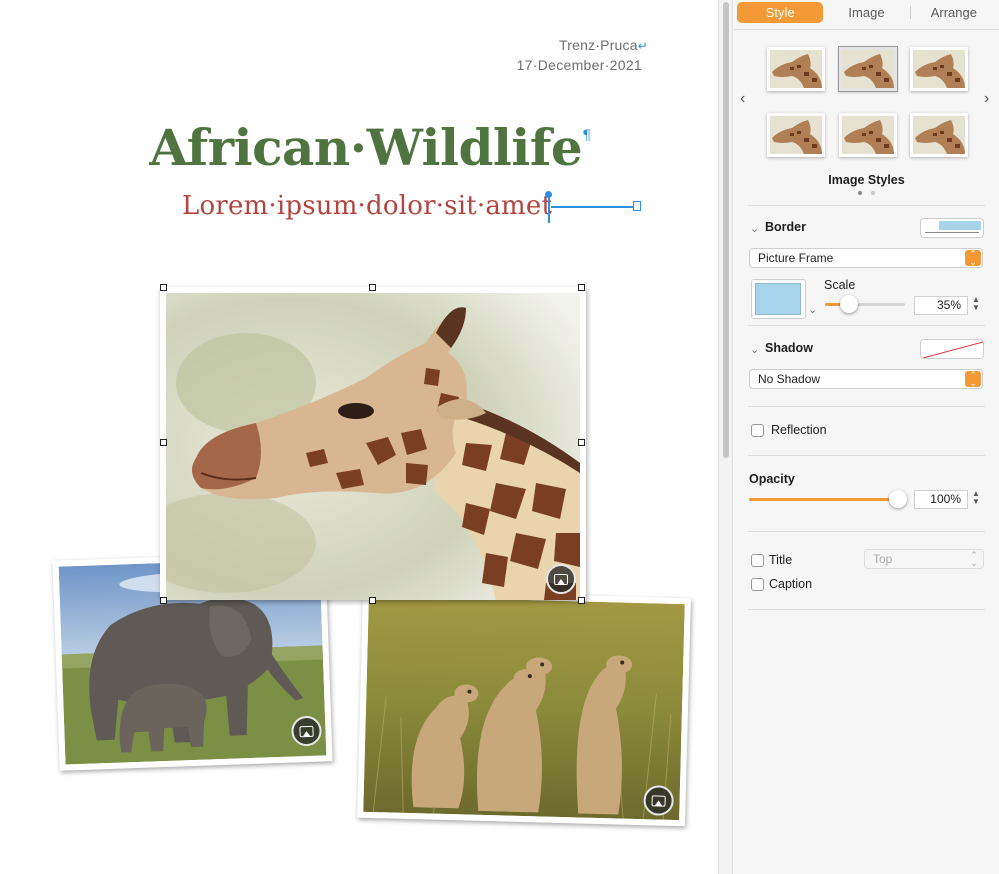 The image size is (999, 874). What do you see at coordinates (372, 600) in the screenshot?
I see `resize-handle-bottom` at bounding box center [372, 600].